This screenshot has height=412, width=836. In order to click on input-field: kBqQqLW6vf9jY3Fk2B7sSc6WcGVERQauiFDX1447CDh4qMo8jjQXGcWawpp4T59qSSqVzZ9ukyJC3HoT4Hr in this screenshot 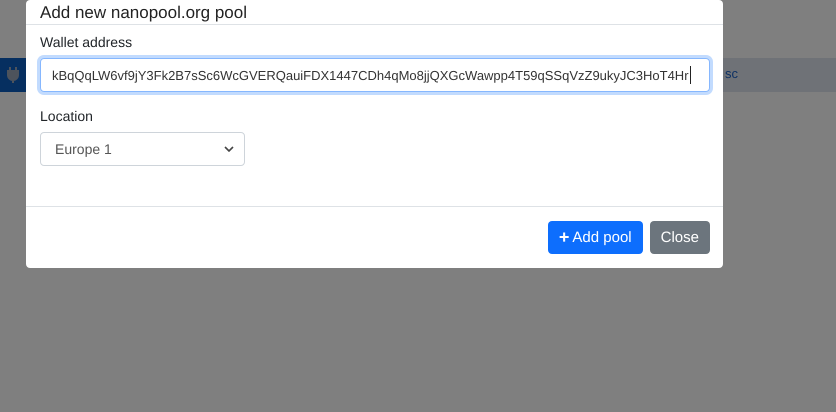, I will do `click(375, 75)`.